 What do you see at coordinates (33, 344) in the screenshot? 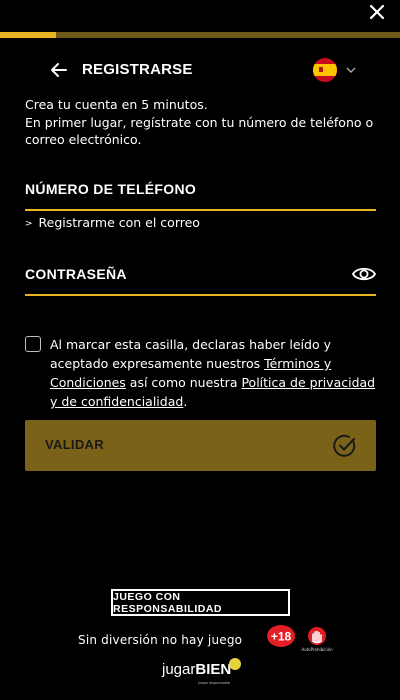
I see `terms-checkbox` at bounding box center [33, 344].